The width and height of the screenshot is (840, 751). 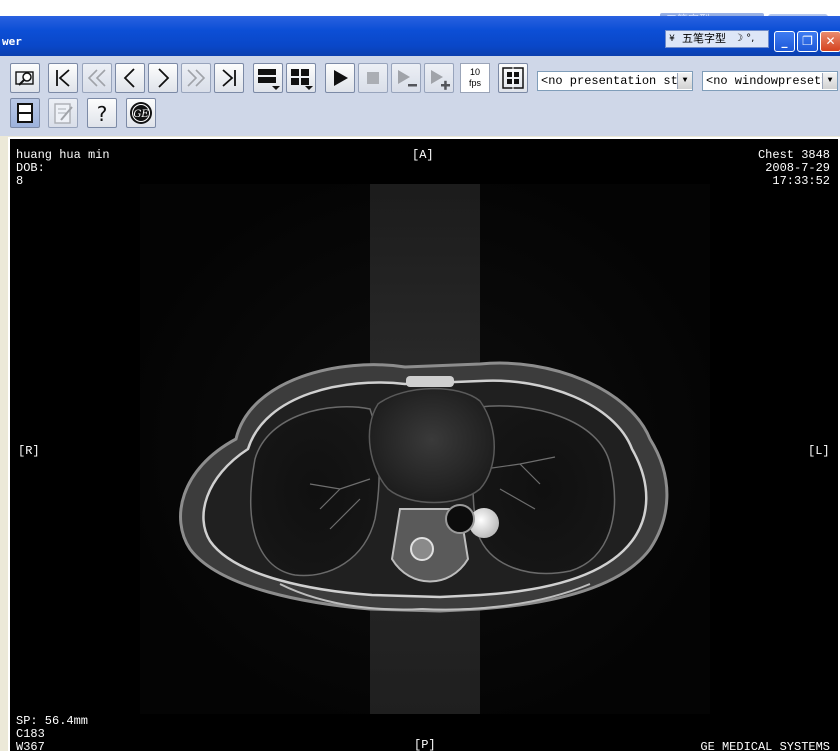 I want to click on svg-text: GE, so click(x=141, y=114).